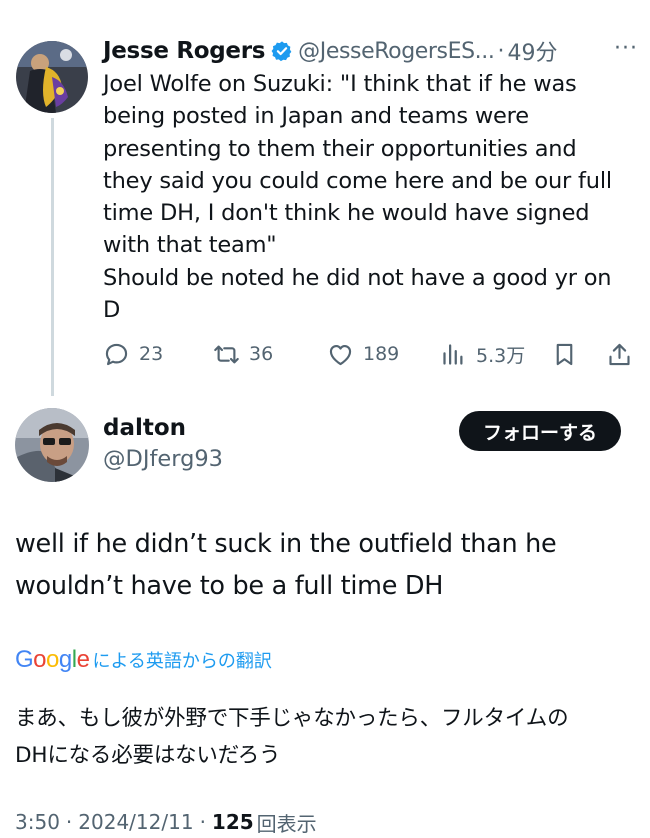  What do you see at coordinates (292, 718) in the screenshot?
I see `translated-text-line: まあ、もし彼が外野で下手じゃなかったら、フルタイムの` at bounding box center [292, 718].